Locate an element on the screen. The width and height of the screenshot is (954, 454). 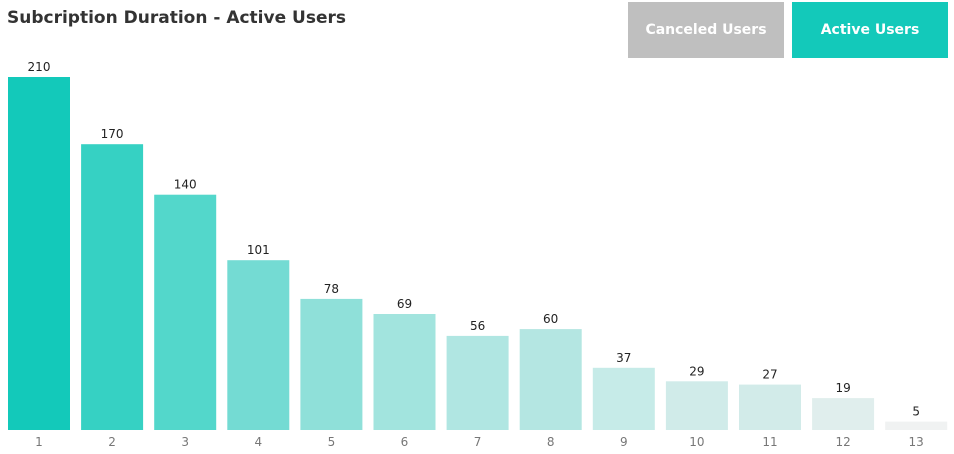
x-tick-4: 4 is located at coordinates (258, 442).